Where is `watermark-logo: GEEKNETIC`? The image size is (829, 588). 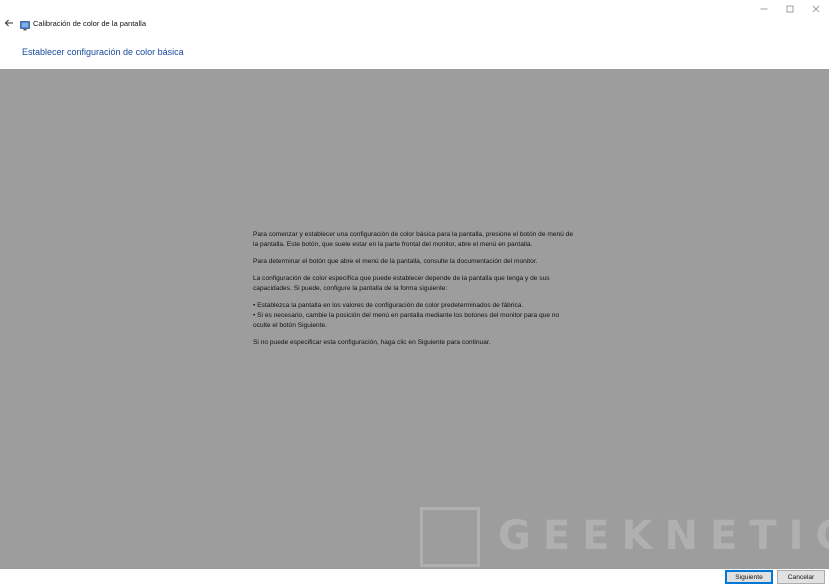
watermark-logo: GEEKNETIC is located at coordinates (624, 537).